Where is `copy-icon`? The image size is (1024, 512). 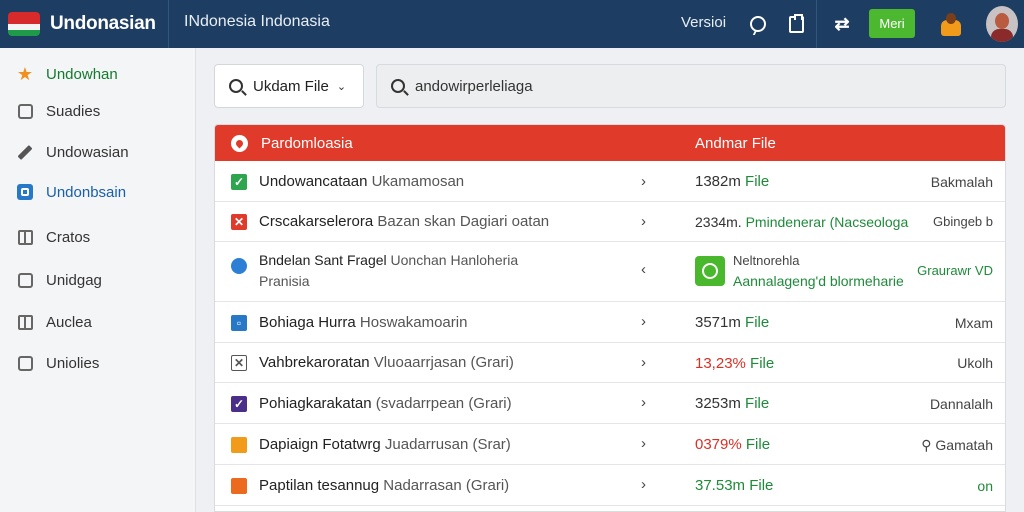
copy-icon is located at coordinates (25, 363).